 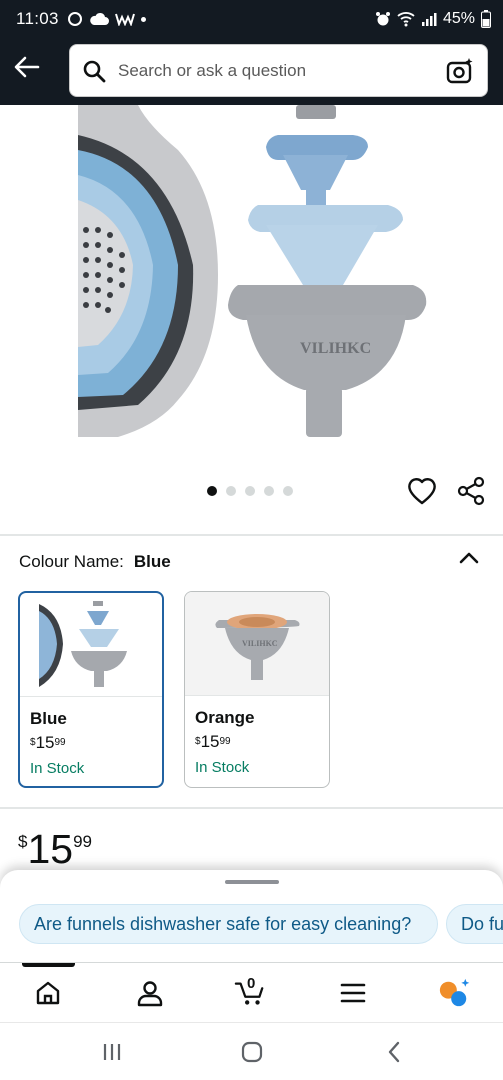 What do you see at coordinates (382, 19) in the screenshot?
I see `alarm-icon` at bounding box center [382, 19].